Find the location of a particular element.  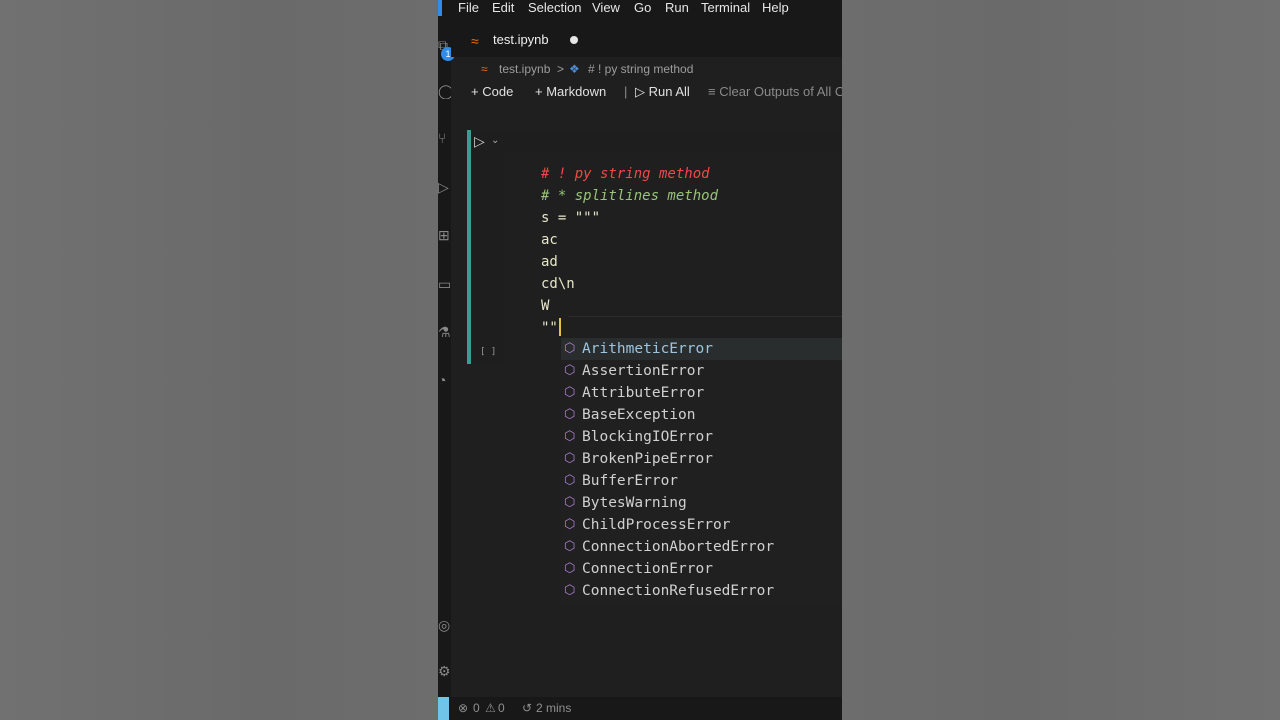

menu-go: Go is located at coordinates (642, 8).